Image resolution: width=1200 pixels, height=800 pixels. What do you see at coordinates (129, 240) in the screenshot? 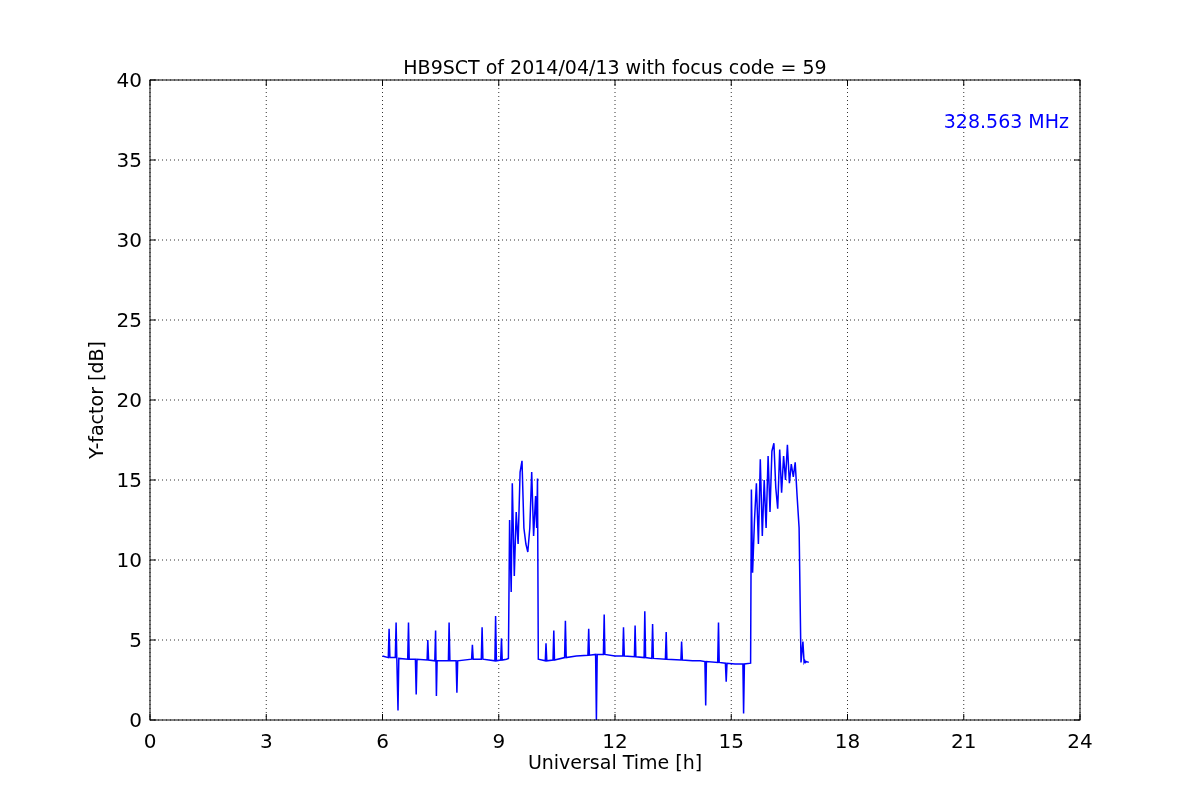
I see `y-tick-label: 30` at bounding box center [129, 240].